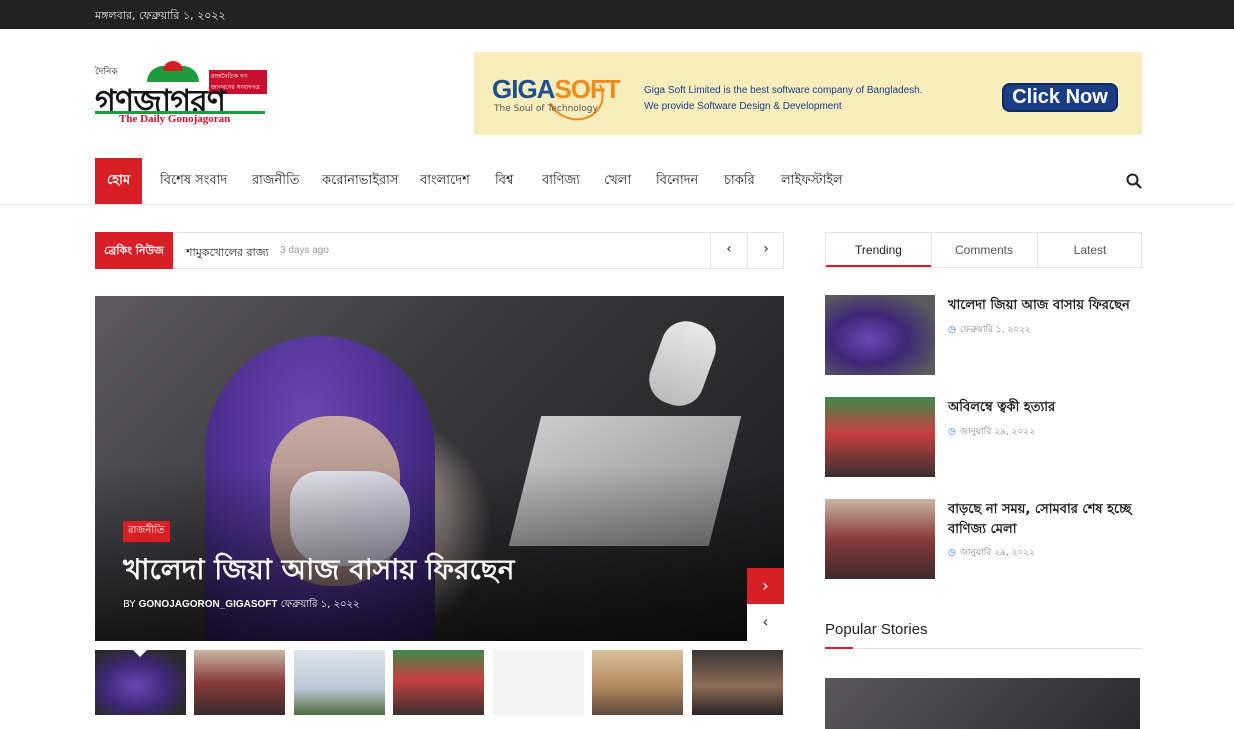 The height and width of the screenshot is (729, 1234). I want to click on thumbnail-crowd, so click(239, 682).